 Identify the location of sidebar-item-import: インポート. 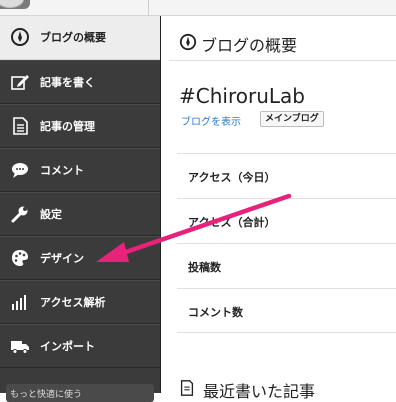
(80, 346).